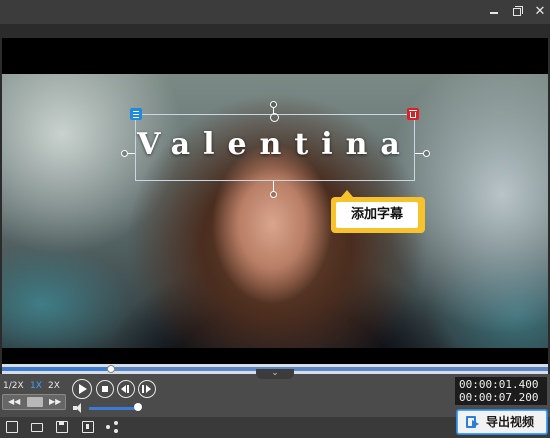  Describe the element at coordinates (426, 153) in the screenshot. I see `resize-handle-right` at that location.